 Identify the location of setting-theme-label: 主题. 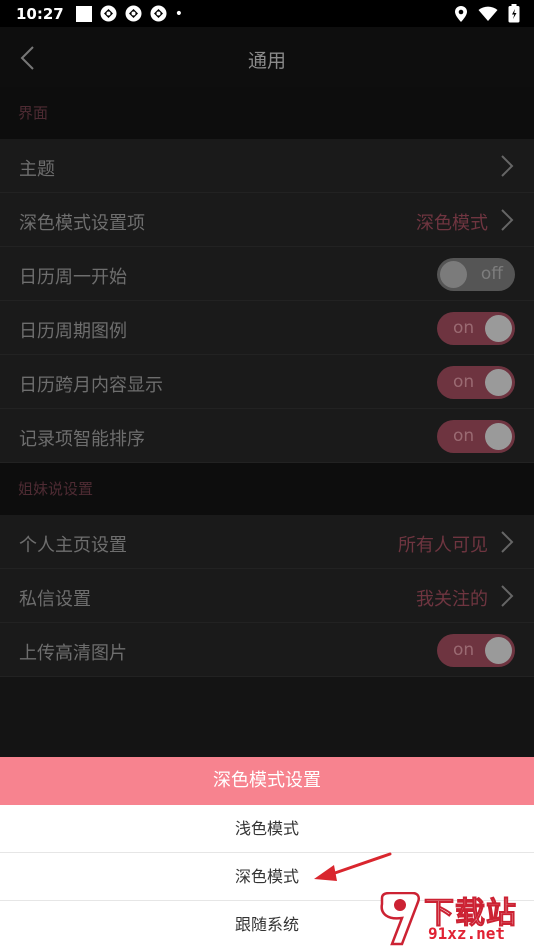
(37, 169).